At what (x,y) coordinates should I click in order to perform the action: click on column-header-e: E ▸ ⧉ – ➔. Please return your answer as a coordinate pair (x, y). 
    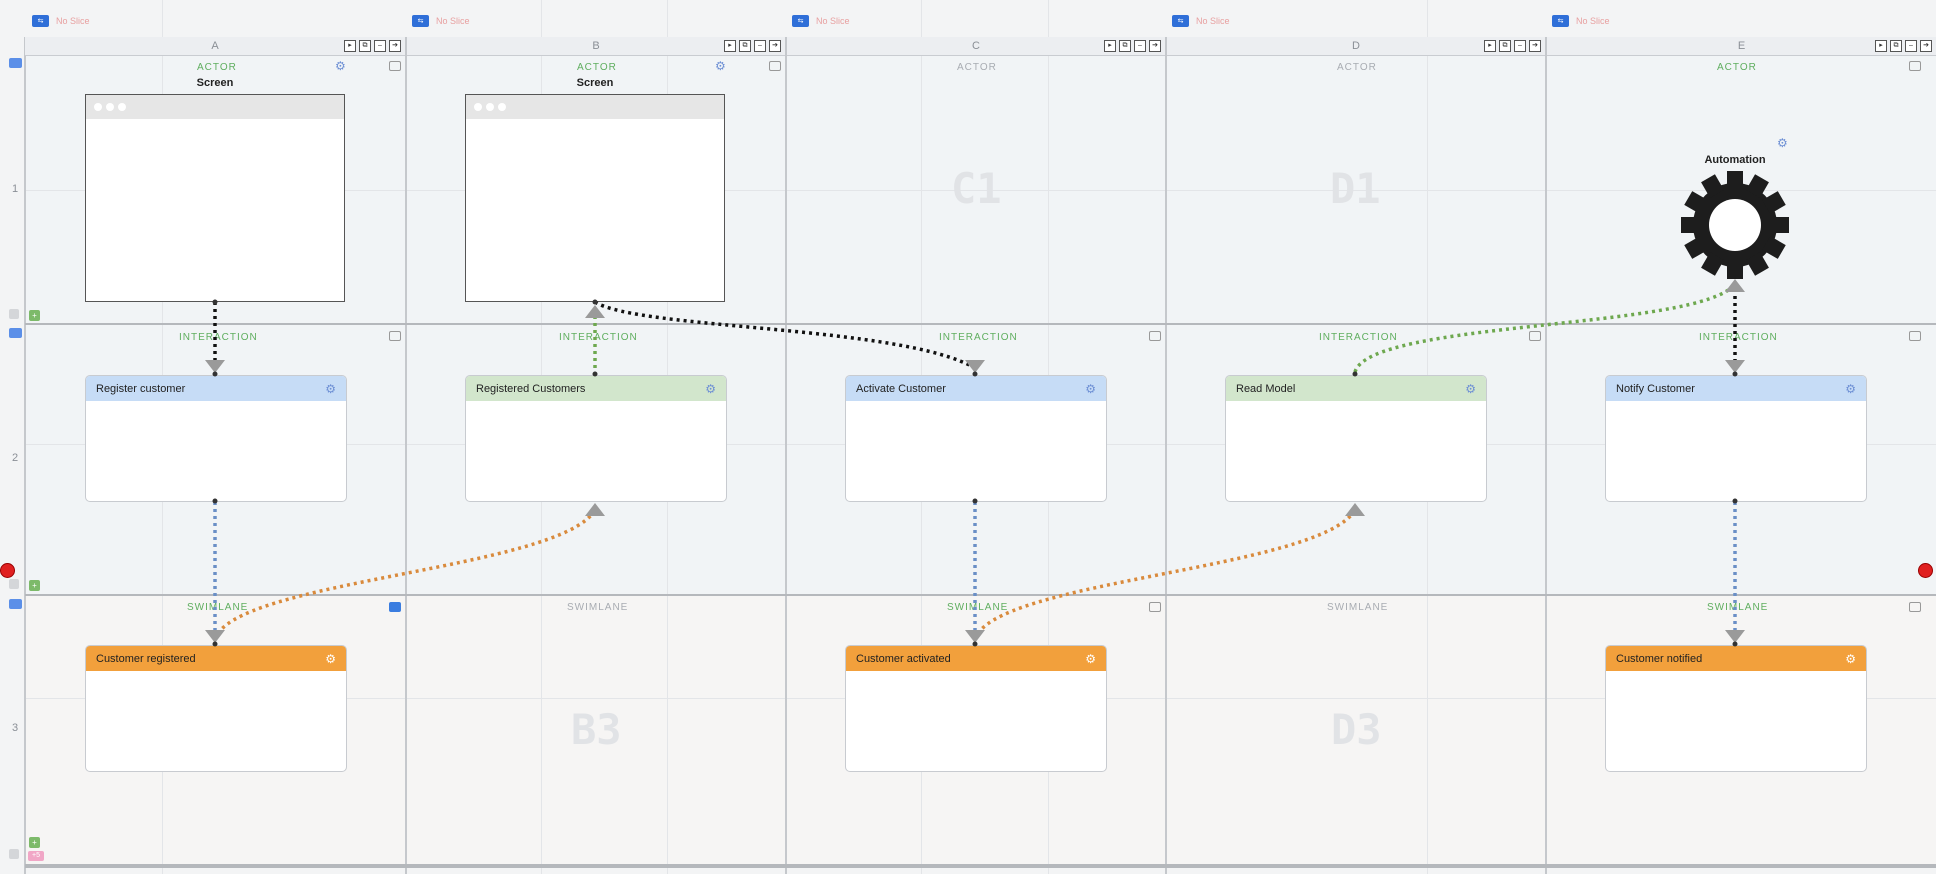
    Looking at the image, I should click on (1741, 46).